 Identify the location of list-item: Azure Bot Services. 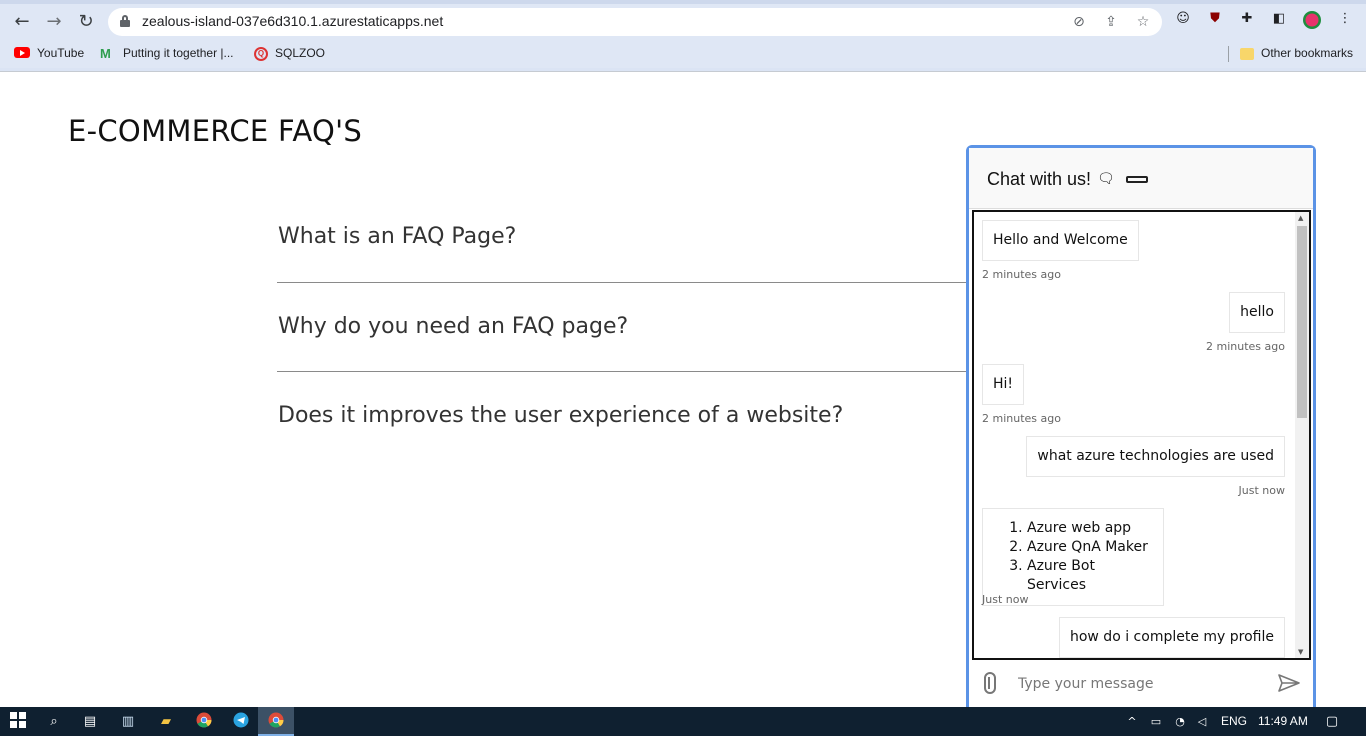
(1090, 576).